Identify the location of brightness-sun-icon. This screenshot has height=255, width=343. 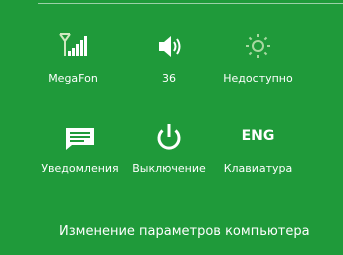
(258, 46).